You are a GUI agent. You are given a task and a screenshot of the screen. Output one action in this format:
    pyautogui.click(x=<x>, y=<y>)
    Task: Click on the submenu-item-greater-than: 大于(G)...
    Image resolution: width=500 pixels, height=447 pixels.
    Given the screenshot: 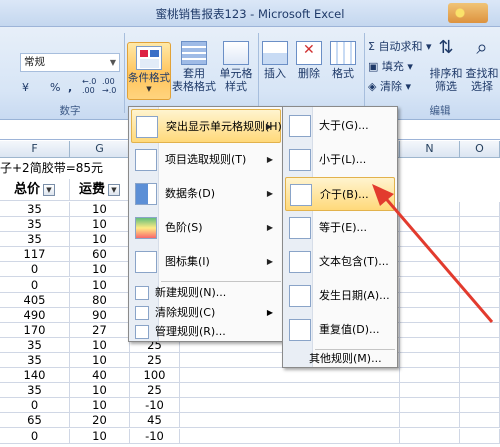 What is the action you would take?
    pyautogui.click(x=340, y=126)
    